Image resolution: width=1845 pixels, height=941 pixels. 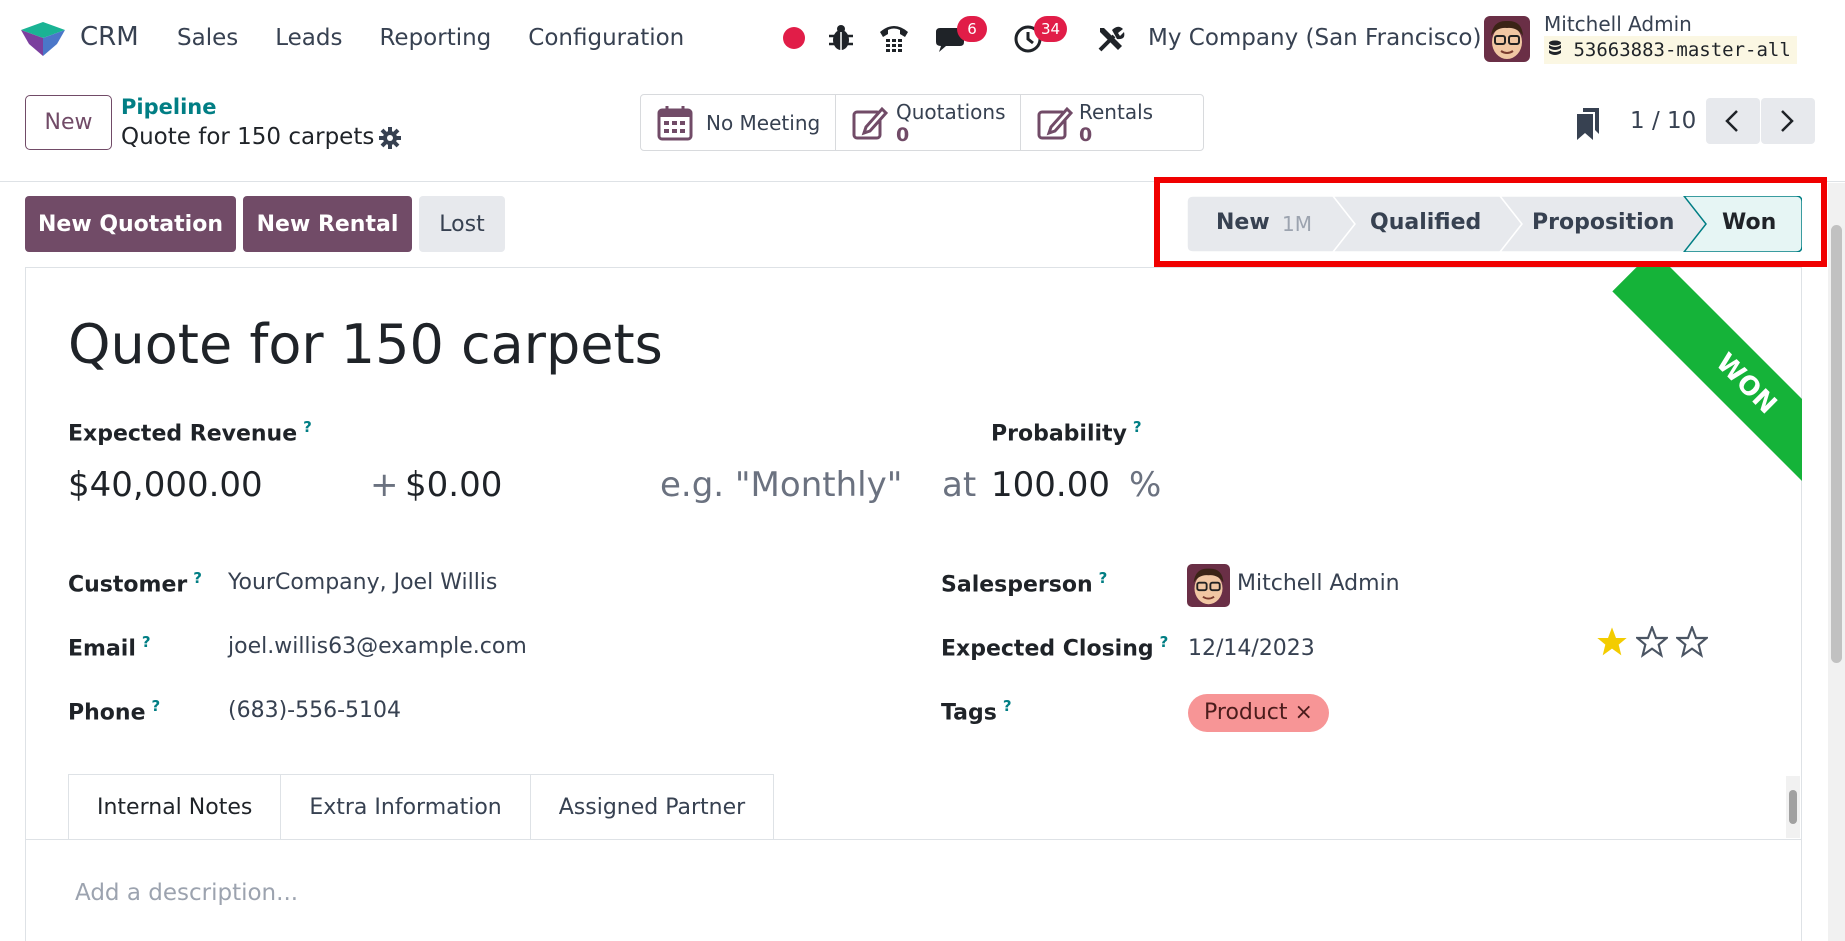 I want to click on activities-badge: 34, so click(x=1051, y=29).